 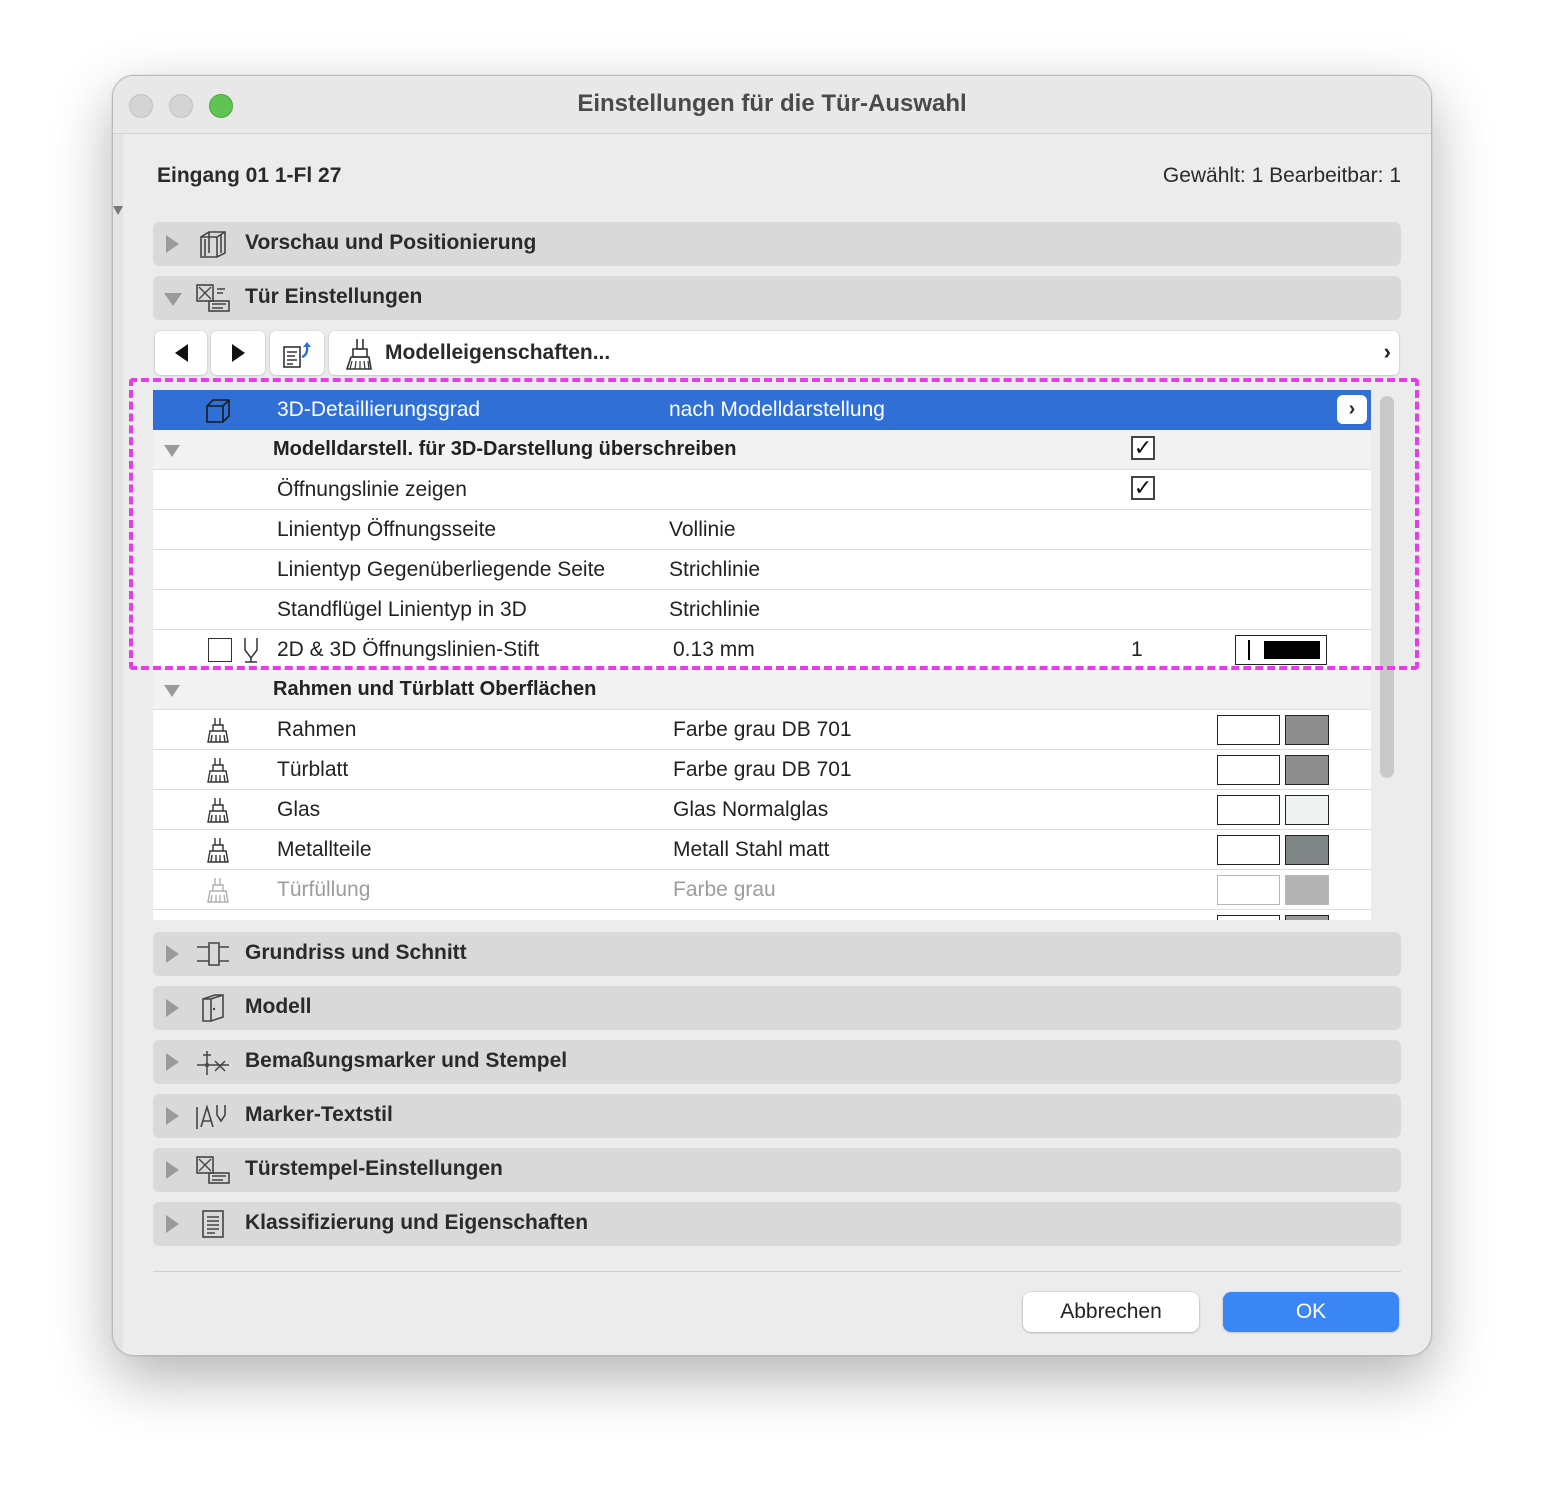 I want to click on pen-color-swatch, so click(x=1281, y=650).